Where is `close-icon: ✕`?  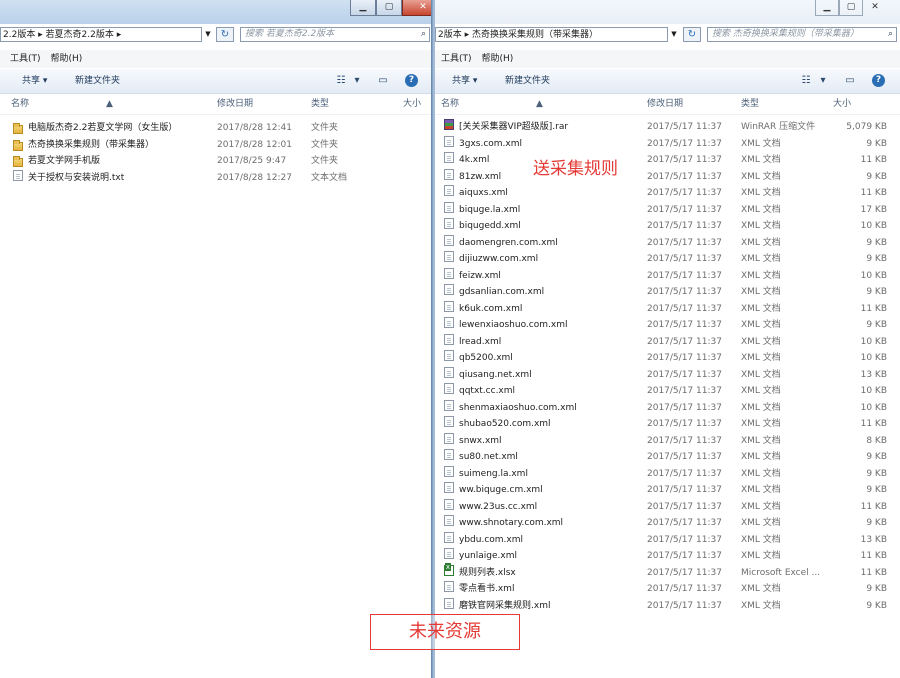
close-icon: ✕ is located at coordinates (875, 8).